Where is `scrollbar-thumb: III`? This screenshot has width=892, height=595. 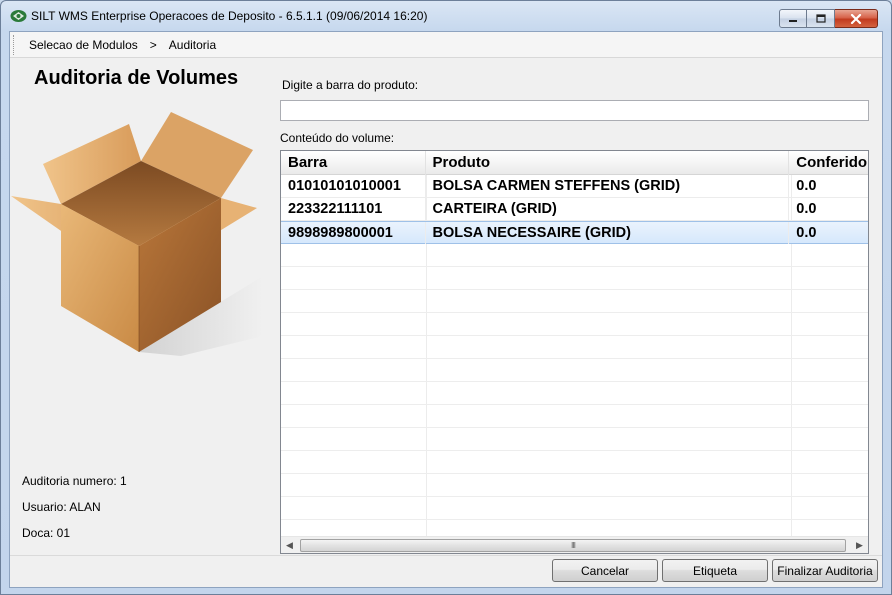 scrollbar-thumb: III is located at coordinates (573, 545).